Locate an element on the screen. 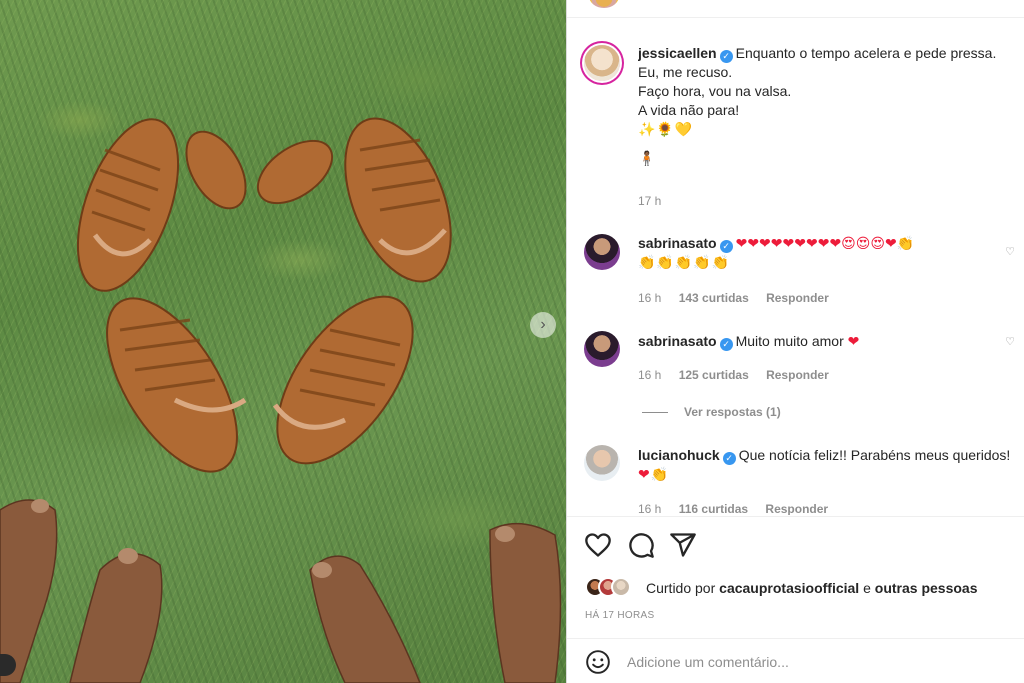 This screenshot has width=1024, height=683. caption-timestamp: 17 h is located at coordinates (649, 201).